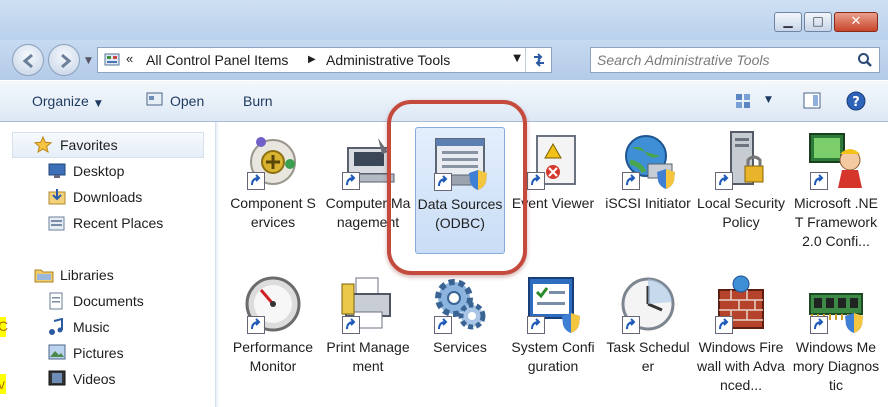  I want to click on breadcrumb-control-panel: All Control Panel Items, so click(217, 60).